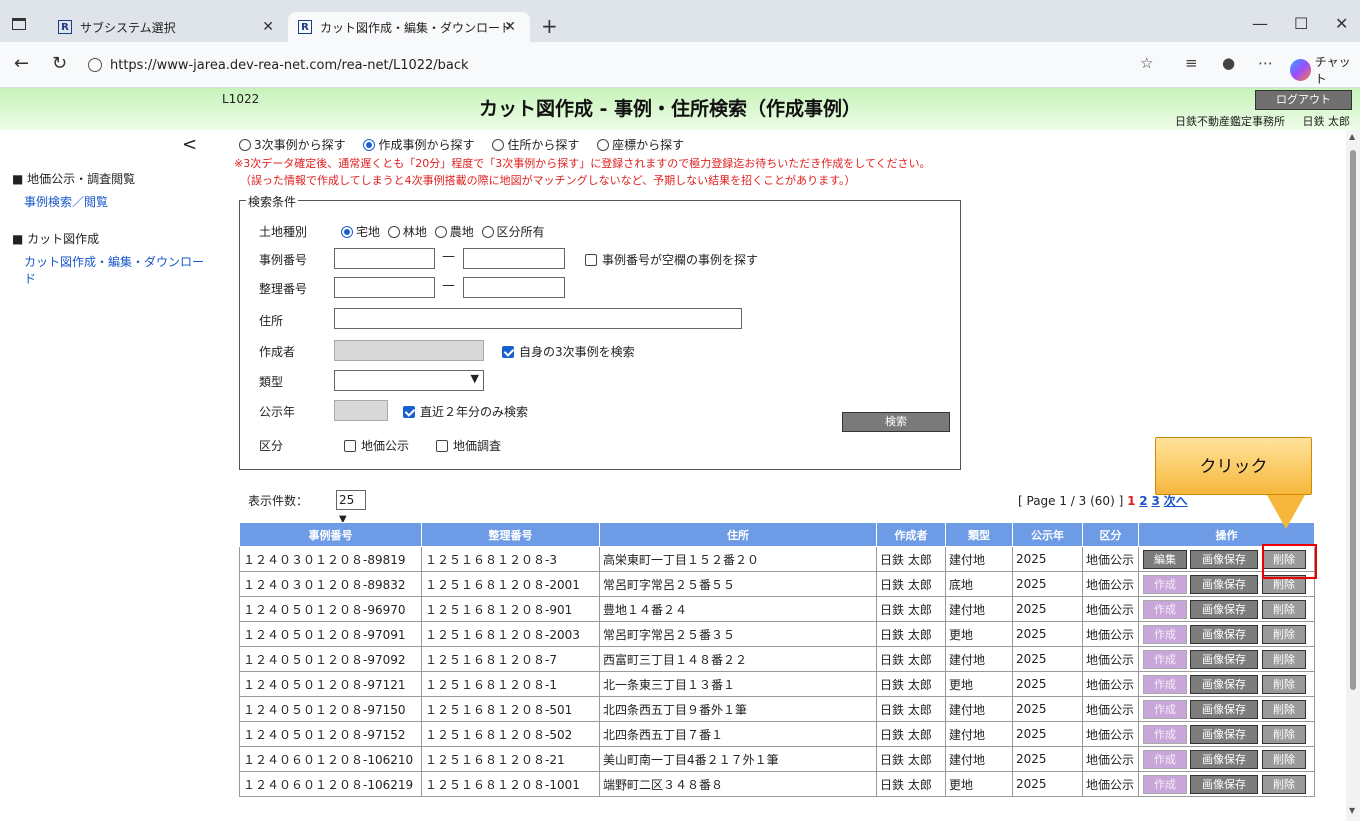 This screenshot has height=821, width=1360. Describe the element at coordinates (351, 507) in the screenshot. I see `per-page-select: 25 ▼` at that location.